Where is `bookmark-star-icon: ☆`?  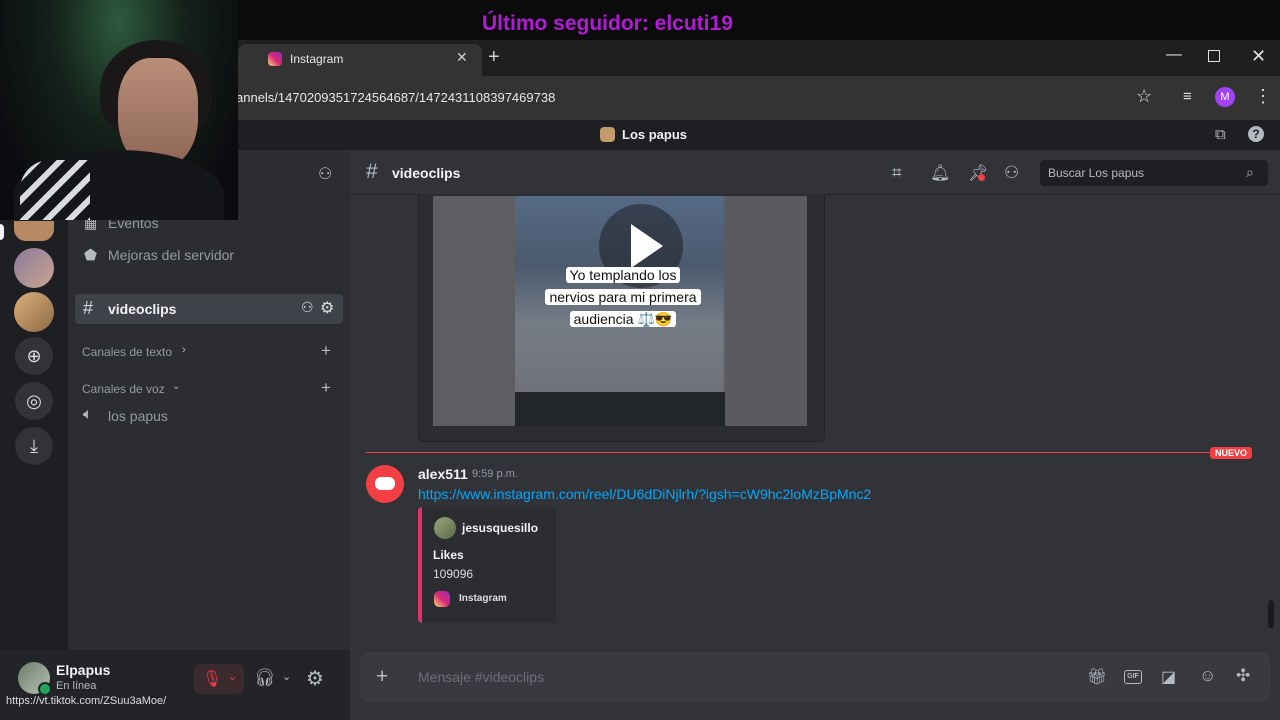
bookmark-star-icon: ☆ is located at coordinates (1144, 96).